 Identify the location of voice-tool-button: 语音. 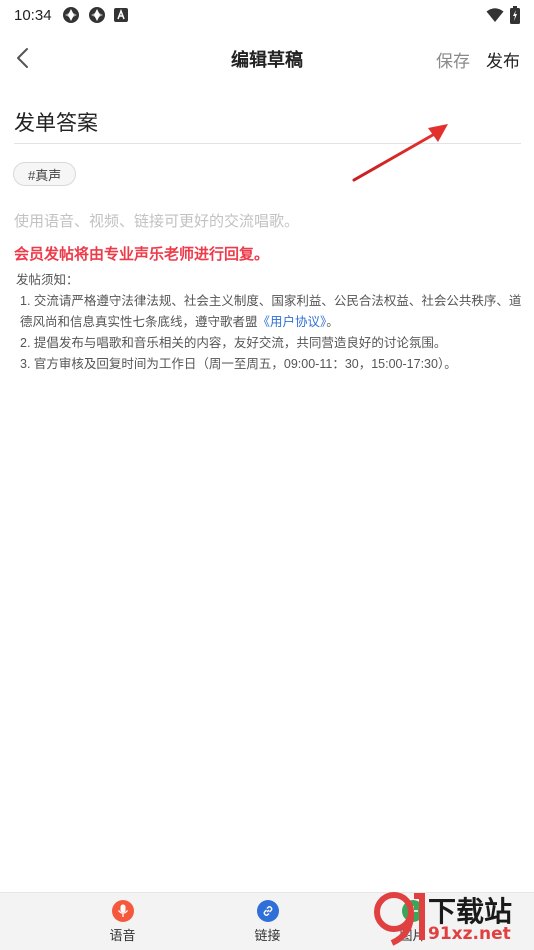
(122, 921).